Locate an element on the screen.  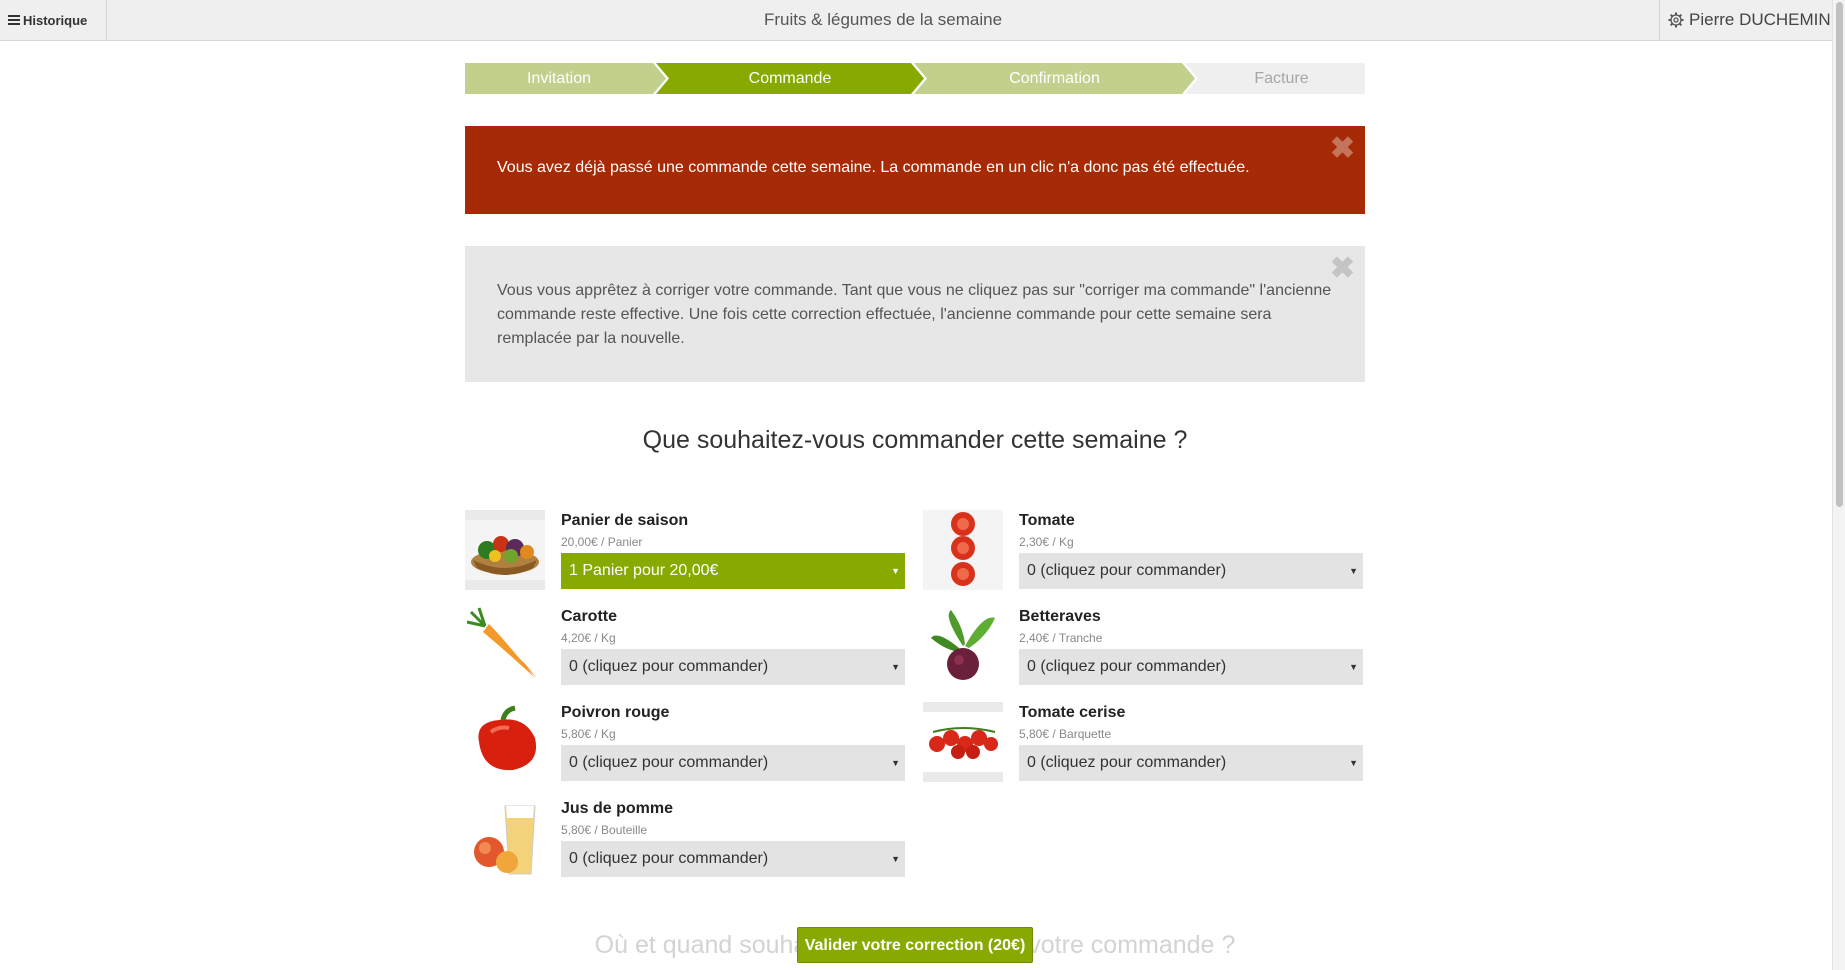
user-menu-button: Pierre DUCHEMIN is located at coordinates (1745, 20).